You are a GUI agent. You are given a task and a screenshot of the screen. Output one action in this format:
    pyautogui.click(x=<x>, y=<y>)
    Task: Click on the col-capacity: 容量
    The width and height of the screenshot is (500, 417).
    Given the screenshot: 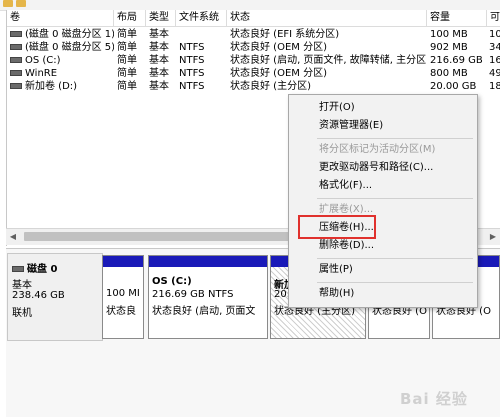 What is the action you would take?
    pyautogui.click(x=457, y=18)
    